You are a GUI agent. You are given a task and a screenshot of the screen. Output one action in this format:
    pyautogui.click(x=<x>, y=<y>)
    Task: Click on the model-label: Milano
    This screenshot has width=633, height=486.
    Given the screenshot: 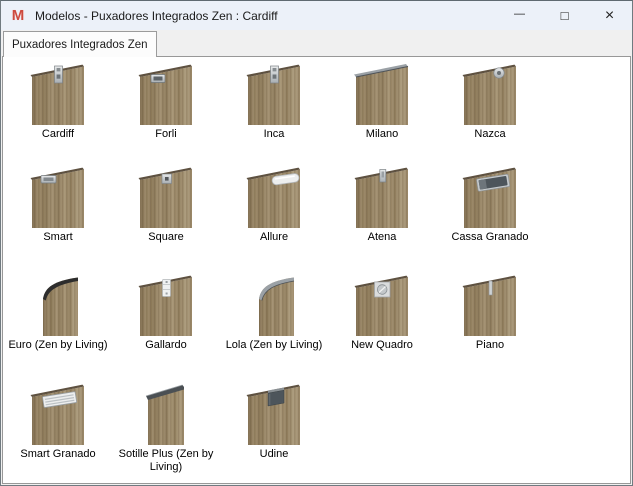 What is the action you would take?
    pyautogui.click(x=382, y=134)
    